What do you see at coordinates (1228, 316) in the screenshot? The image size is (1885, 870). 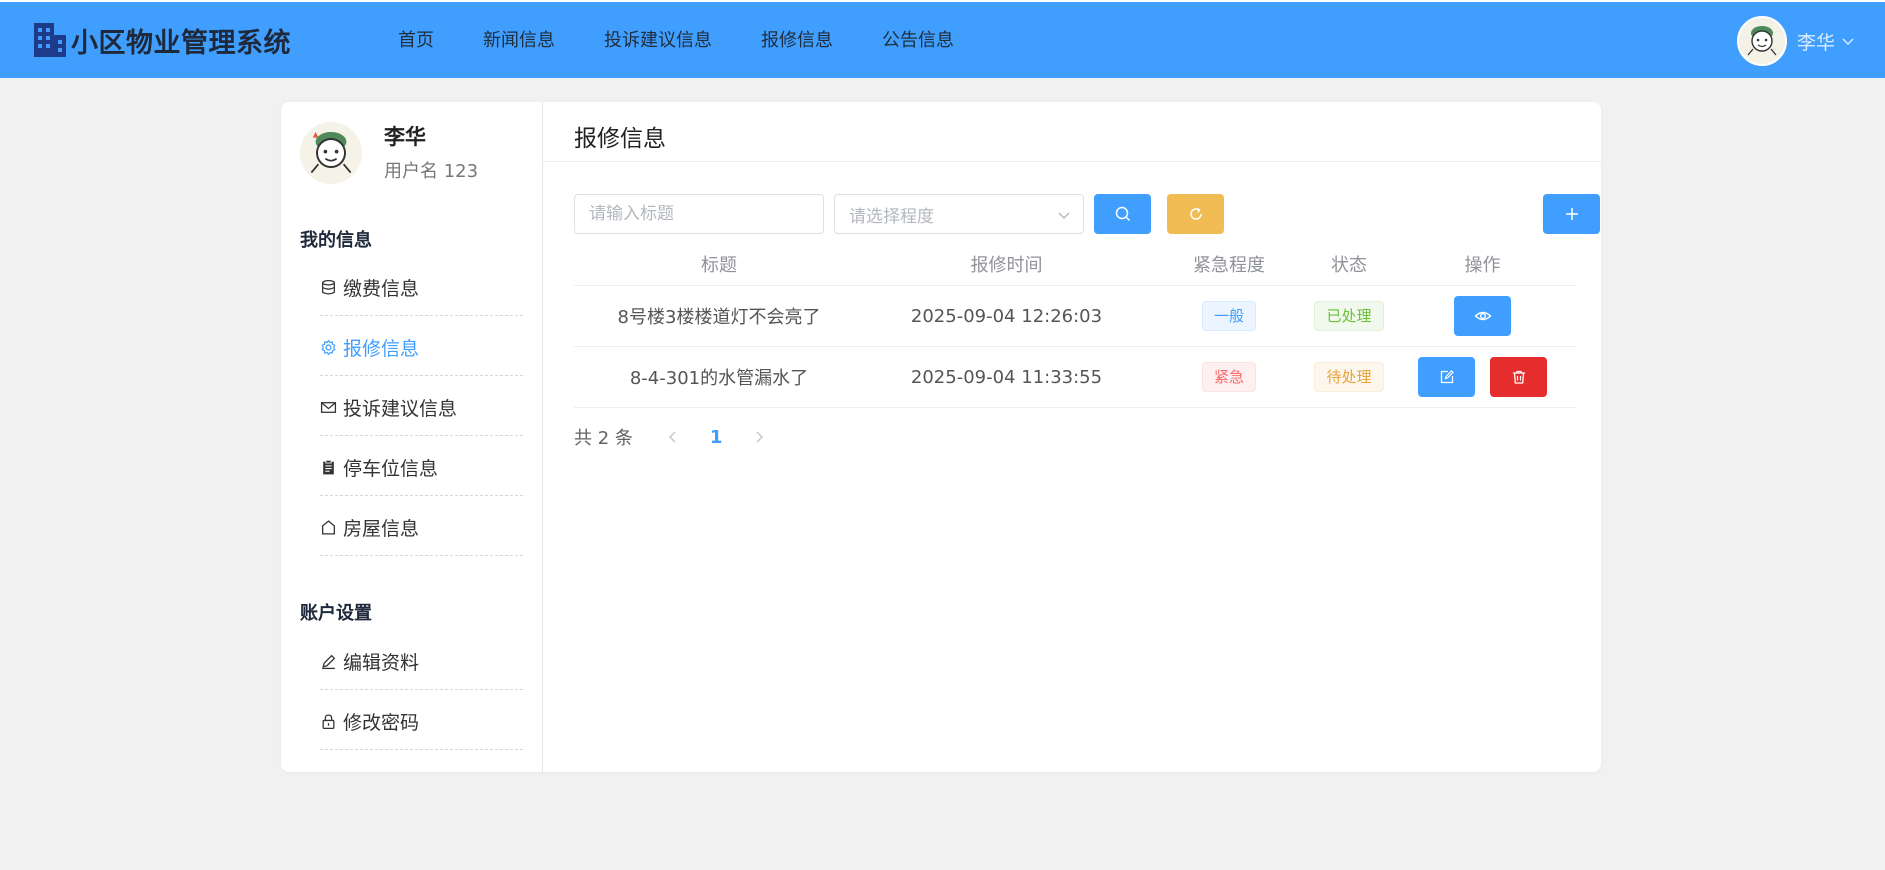 I see `level-tag: 一般` at bounding box center [1228, 316].